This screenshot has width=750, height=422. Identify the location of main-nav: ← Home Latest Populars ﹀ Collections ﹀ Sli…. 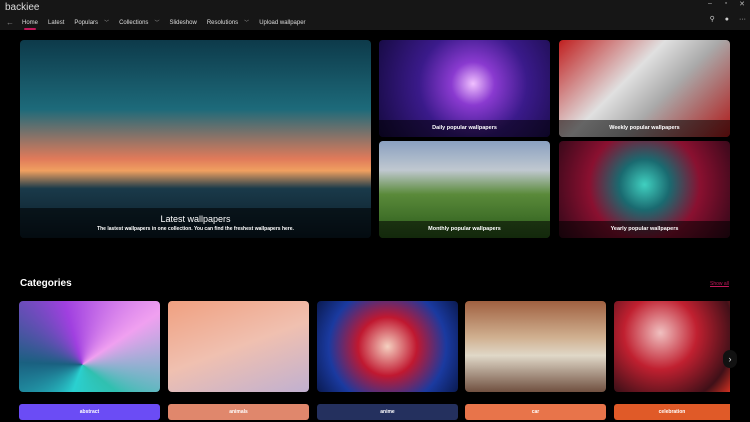
(158, 22).